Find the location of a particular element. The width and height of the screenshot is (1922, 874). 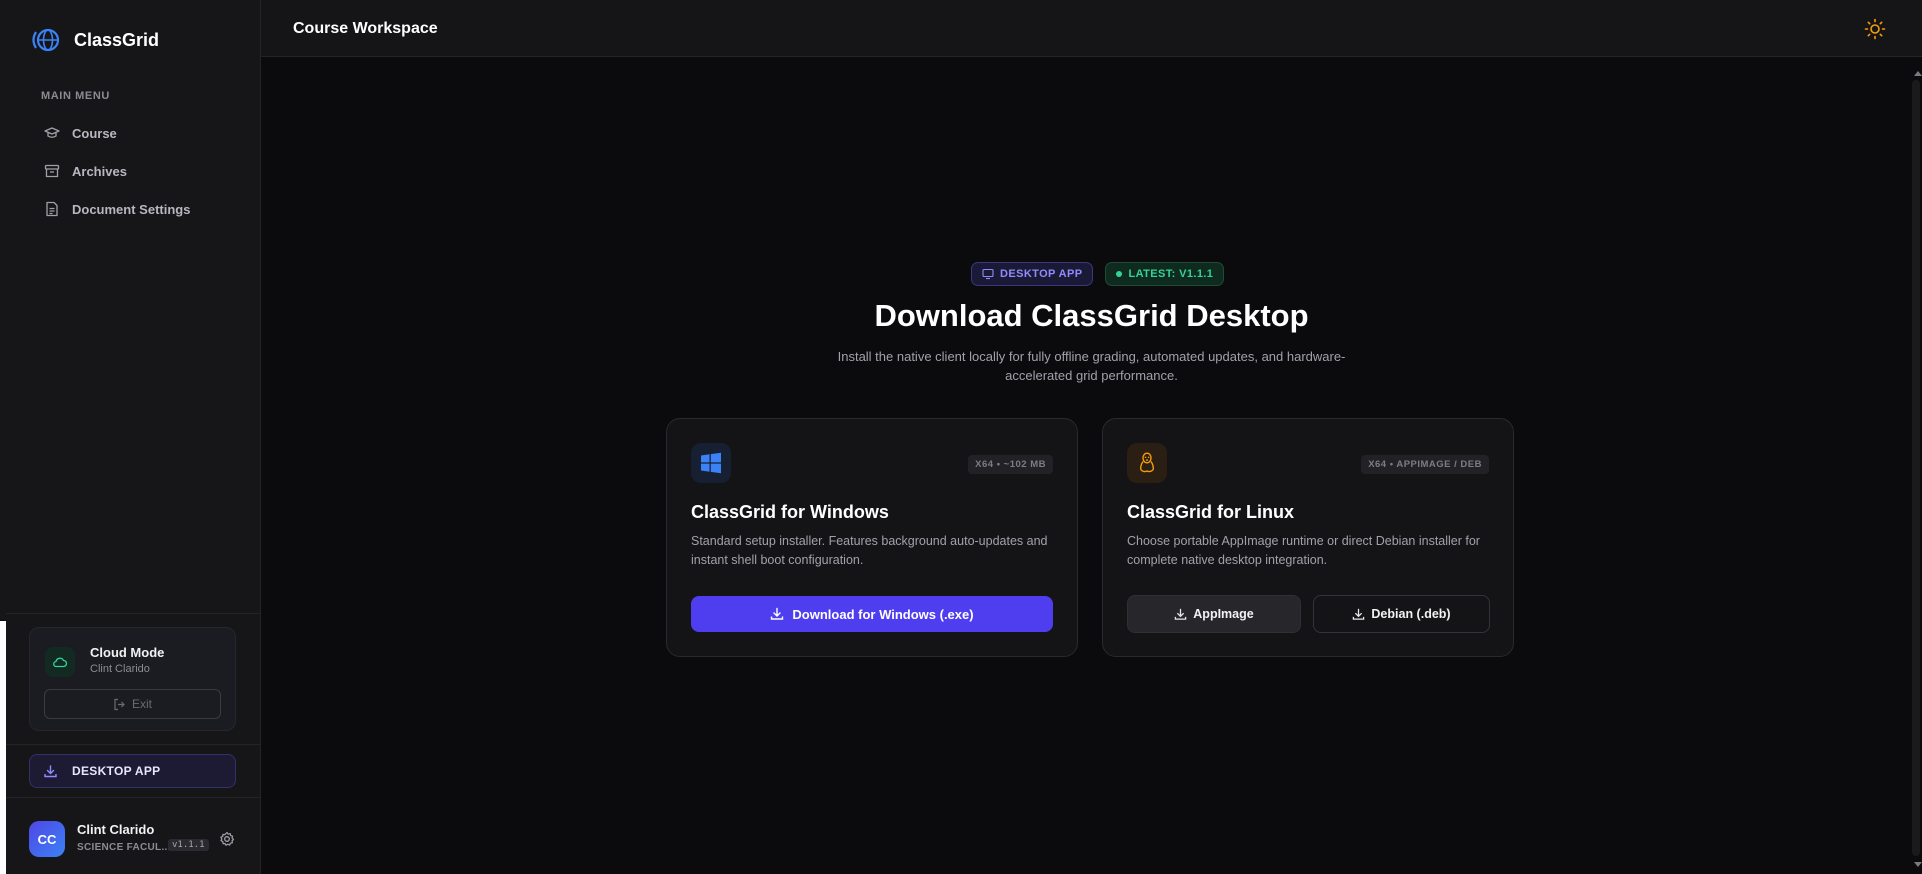

download-windows-button: Download for Windows (.exe) is located at coordinates (872, 614).